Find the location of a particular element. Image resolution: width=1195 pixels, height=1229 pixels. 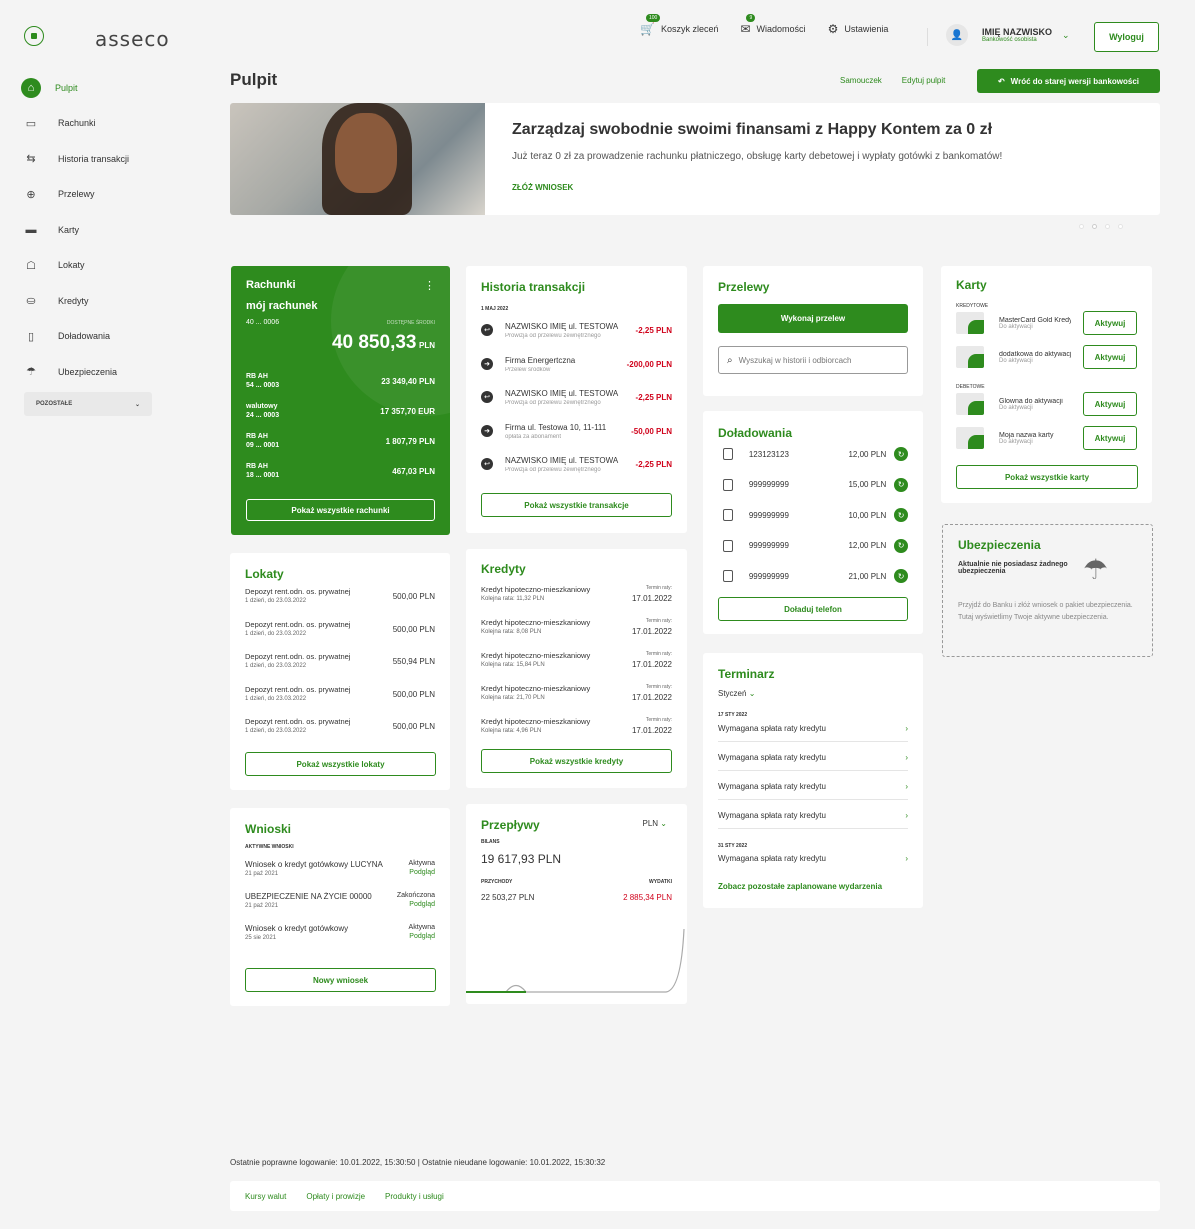

topup-row: 999999999 10,00 PLN ↻ is located at coordinates (815, 515).